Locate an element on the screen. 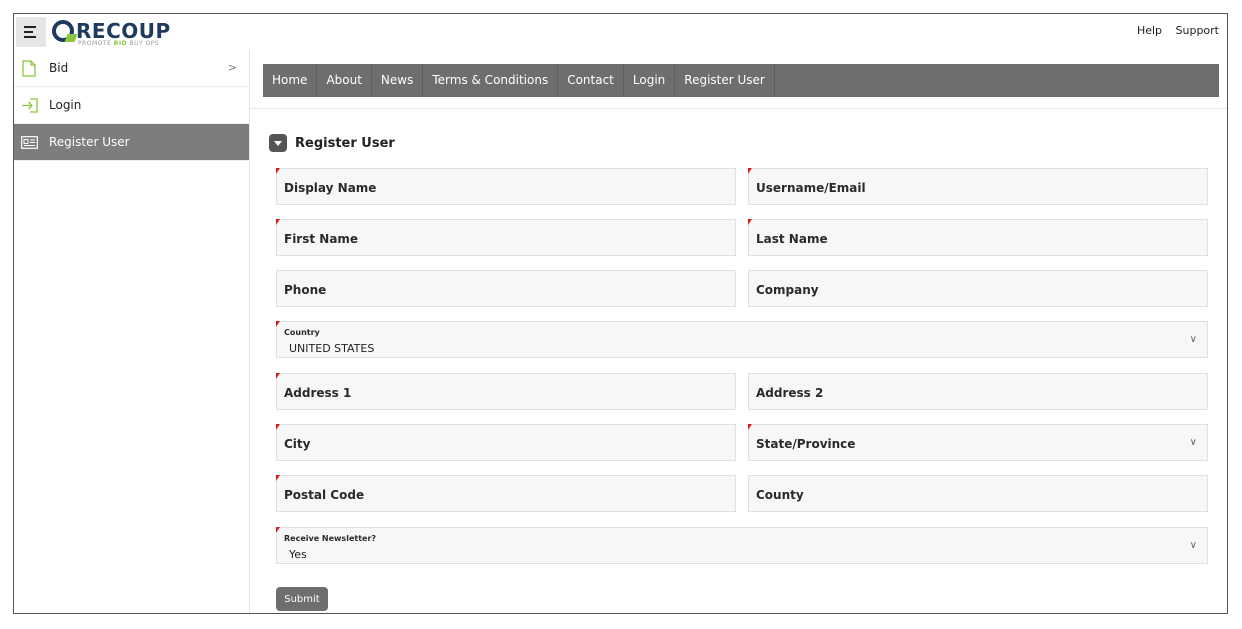 The height and width of the screenshot is (629, 1242). company-field: Company is located at coordinates (978, 288).